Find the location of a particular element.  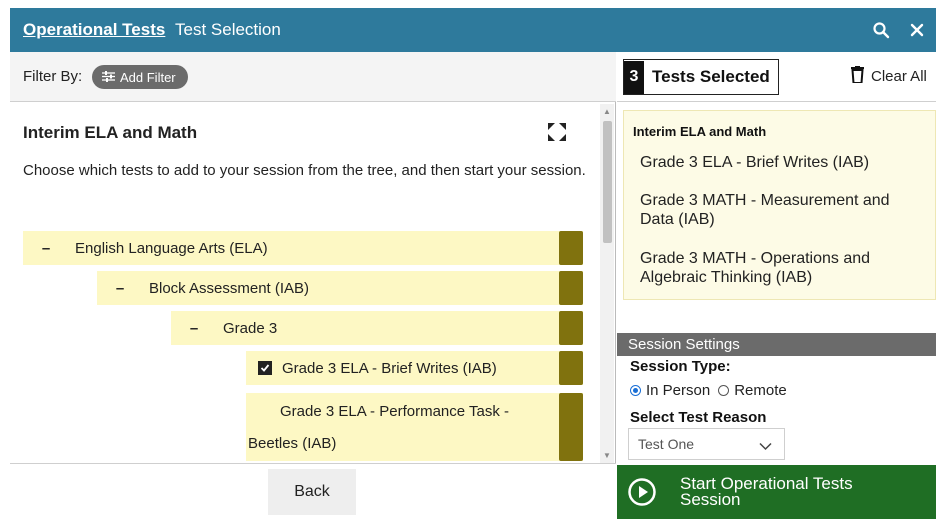

selected-test-label-line1: Grade 3 MATH - Operations and is located at coordinates (755, 258).